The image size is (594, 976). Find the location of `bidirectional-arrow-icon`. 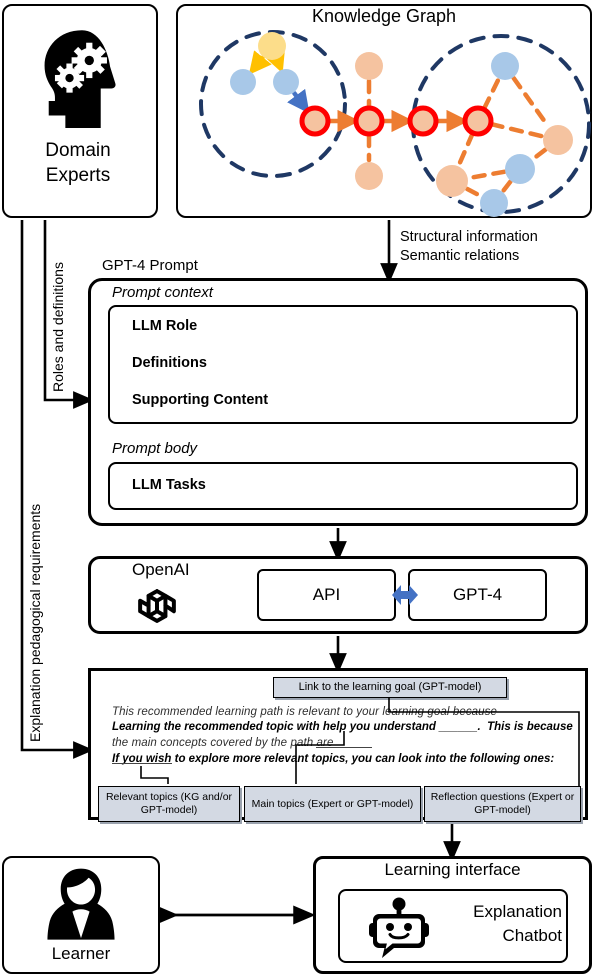

bidirectional-arrow-icon is located at coordinates (405, 595).